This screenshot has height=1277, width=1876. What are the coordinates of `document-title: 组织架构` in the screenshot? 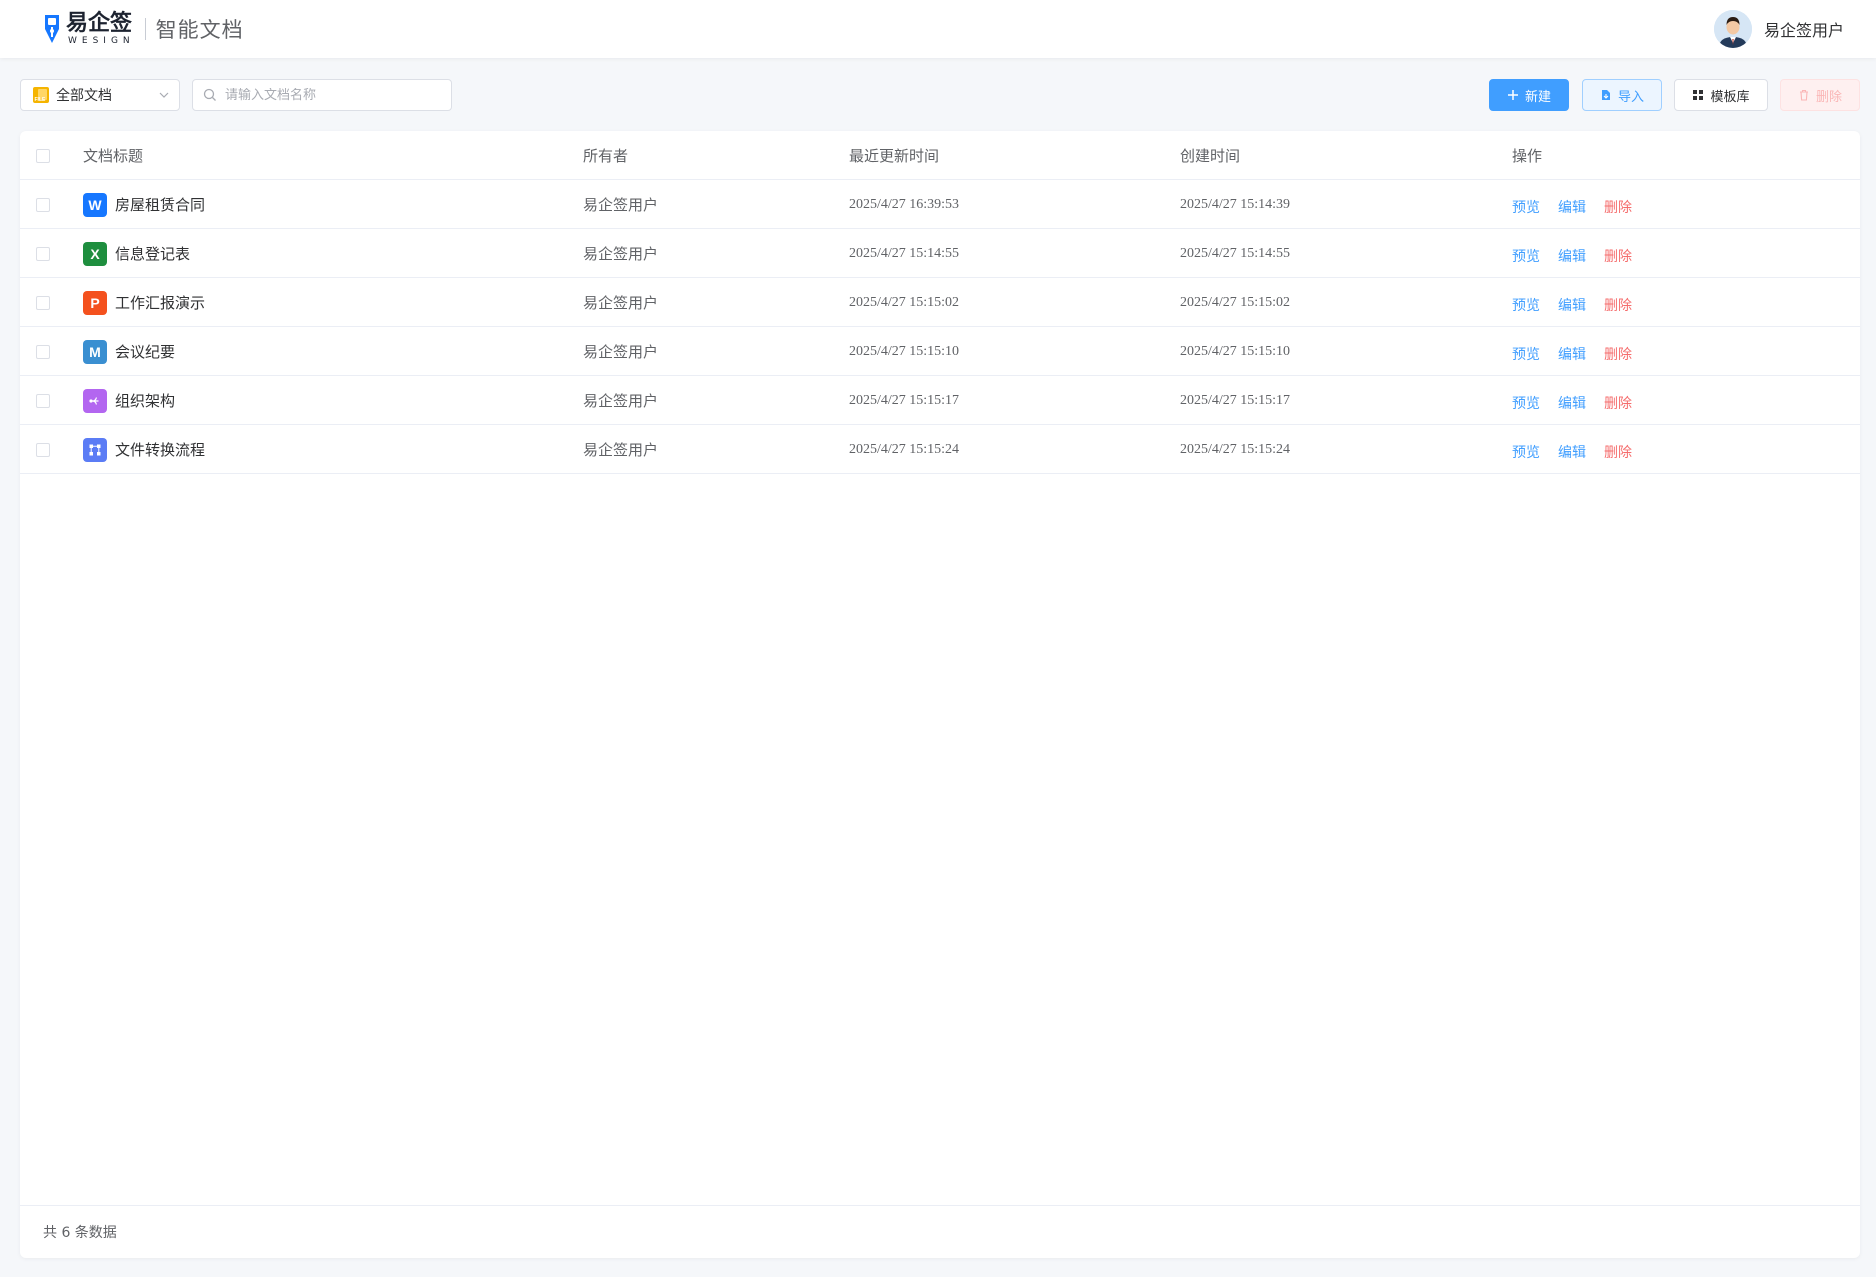 It's located at (145, 400).